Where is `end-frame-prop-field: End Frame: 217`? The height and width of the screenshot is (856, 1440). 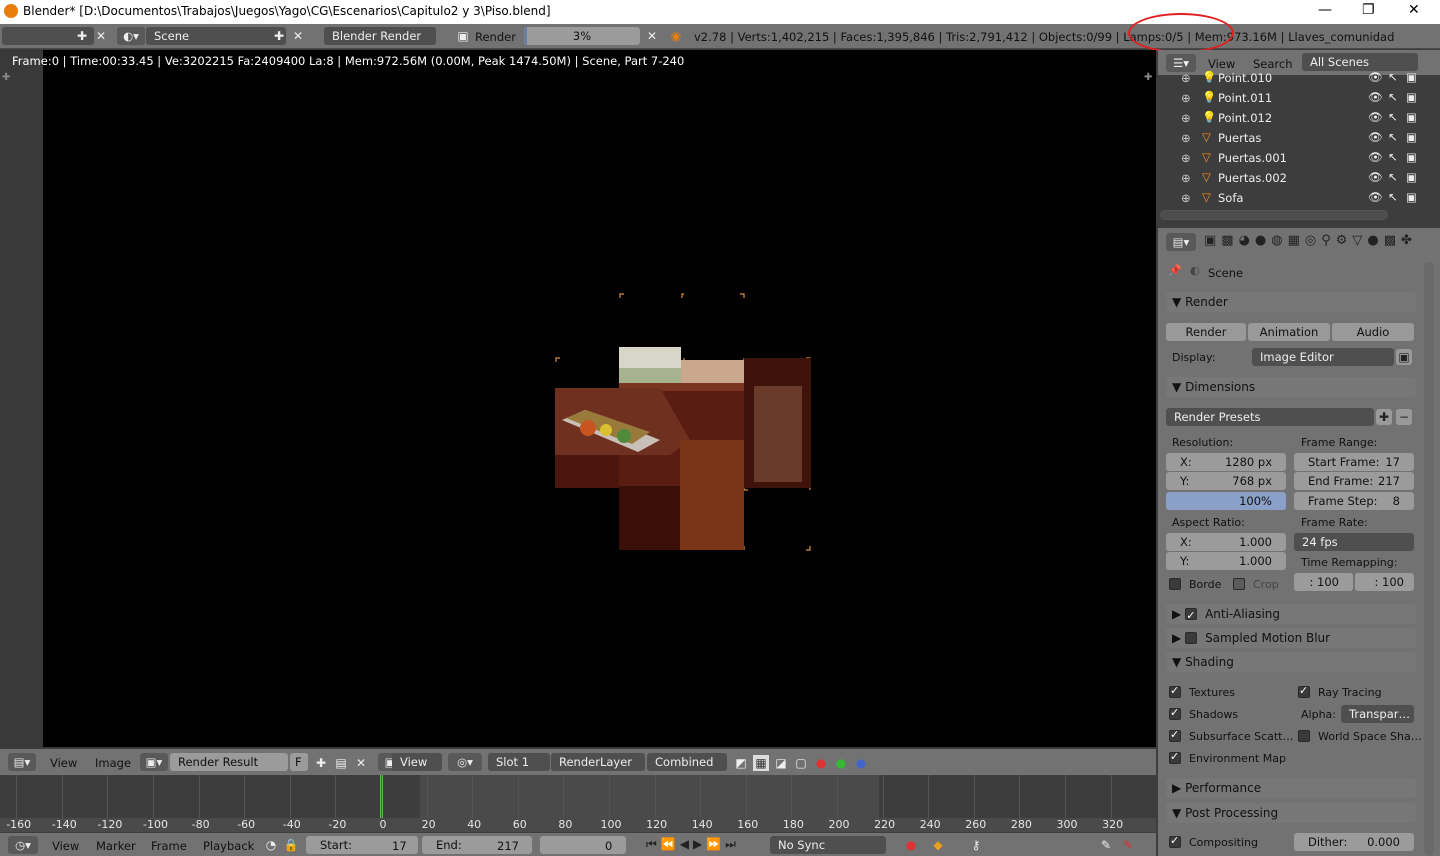 end-frame-prop-field: End Frame: 217 is located at coordinates (1354, 481).